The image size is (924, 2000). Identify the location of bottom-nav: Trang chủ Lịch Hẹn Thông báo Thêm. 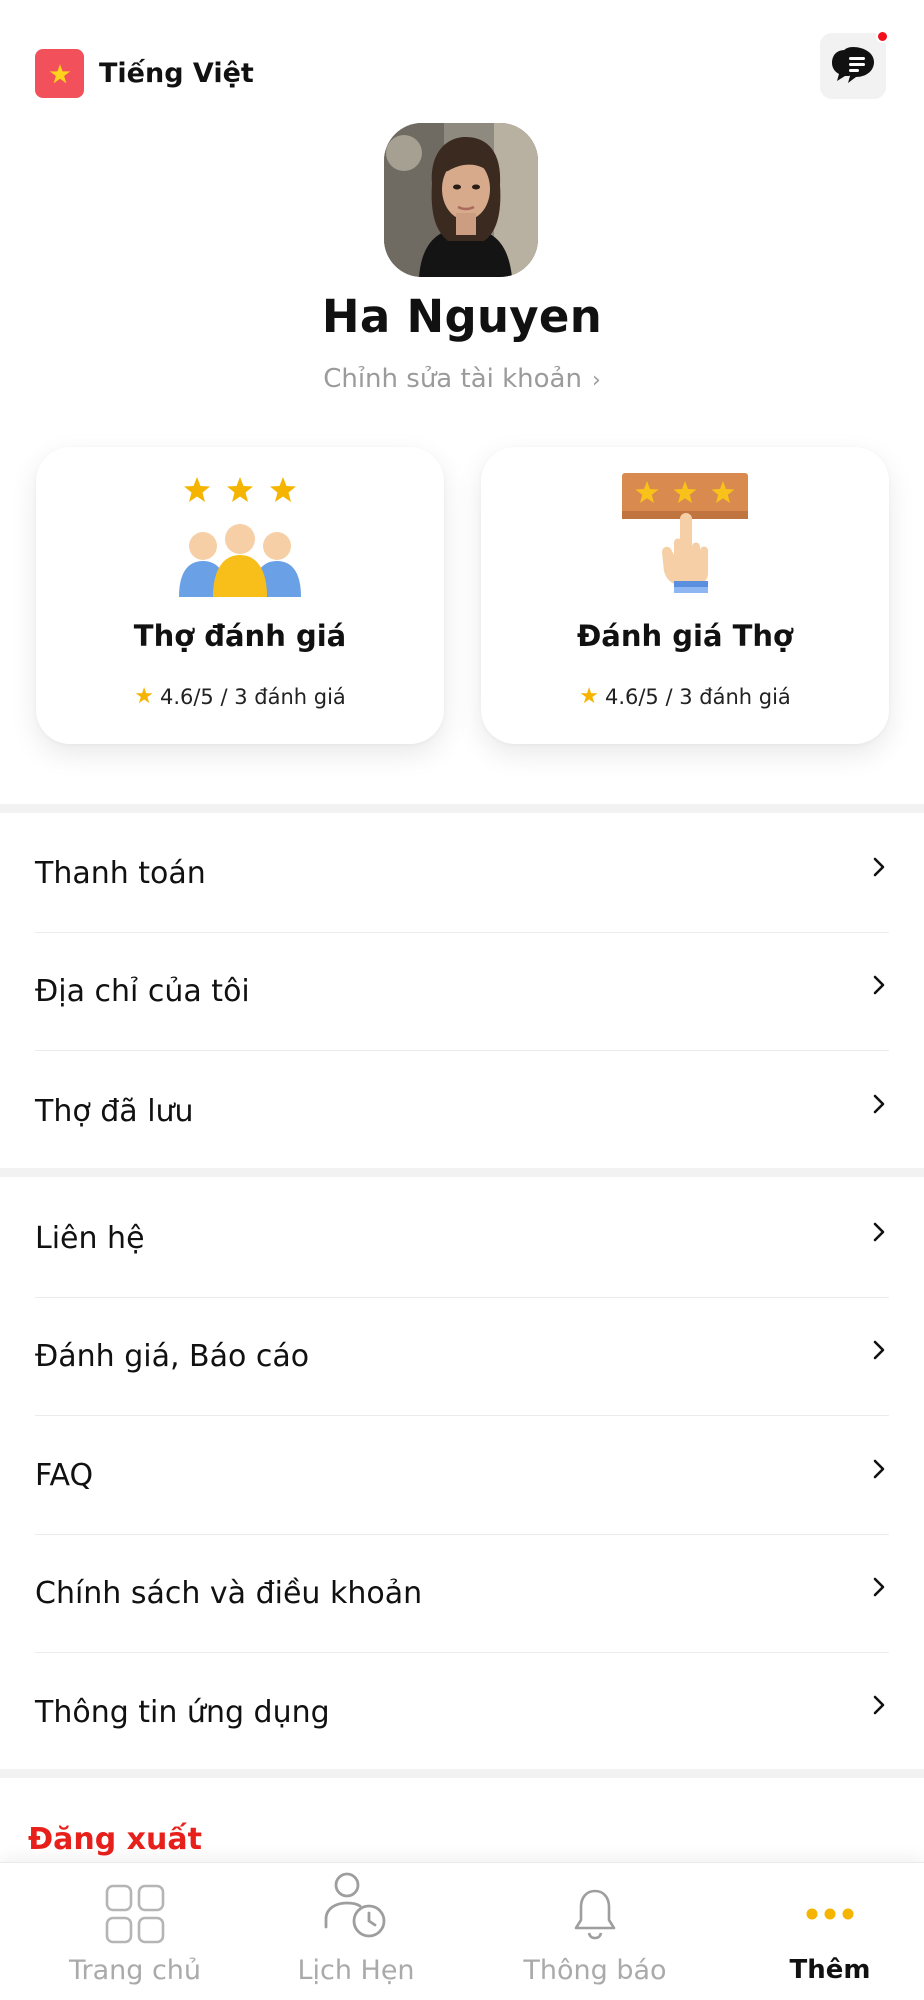
(462, 1931).